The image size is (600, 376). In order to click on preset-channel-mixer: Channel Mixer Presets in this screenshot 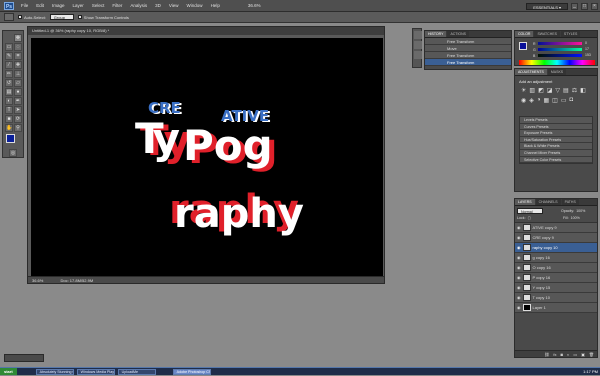, I will do `click(556, 153)`.